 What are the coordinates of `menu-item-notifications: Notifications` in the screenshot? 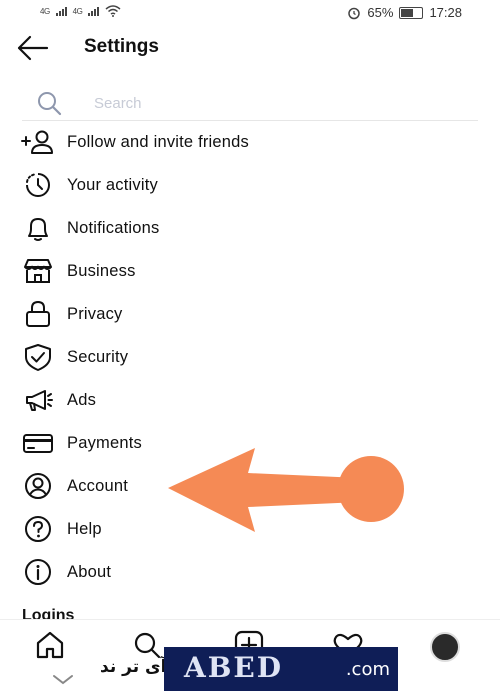 It's located at (250, 228).